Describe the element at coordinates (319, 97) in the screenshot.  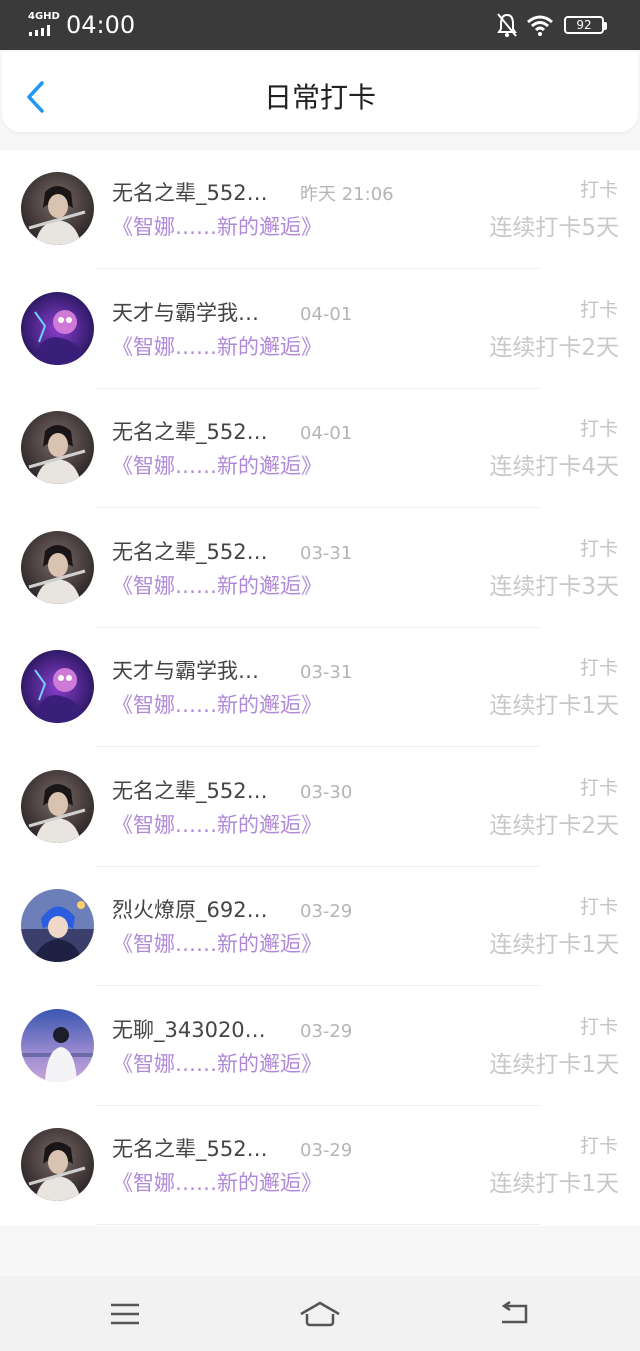
I see `page-title: 日常打卡` at that location.